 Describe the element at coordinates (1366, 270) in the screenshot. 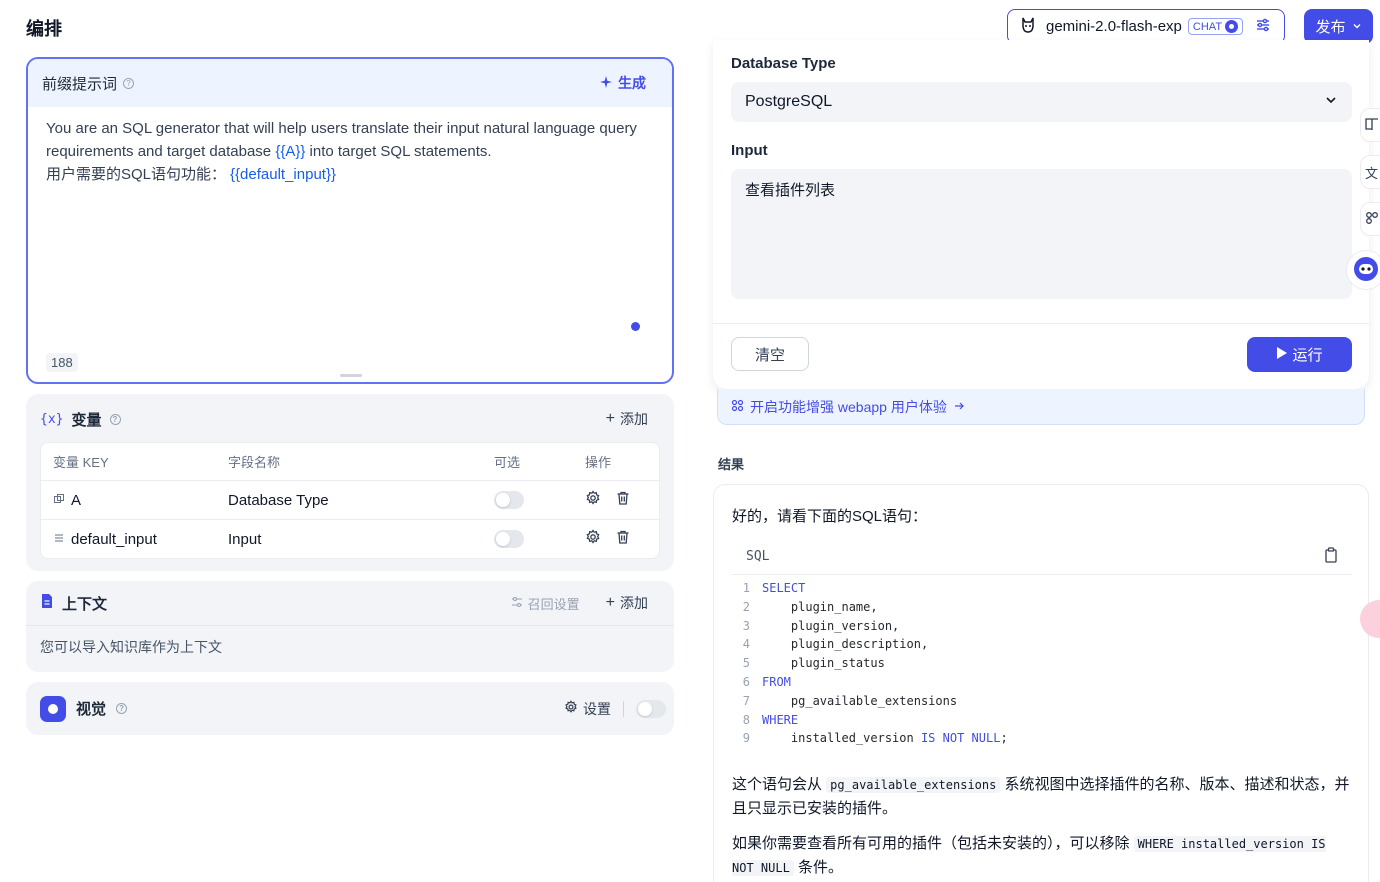

I see `robot-face-icon` at that location.